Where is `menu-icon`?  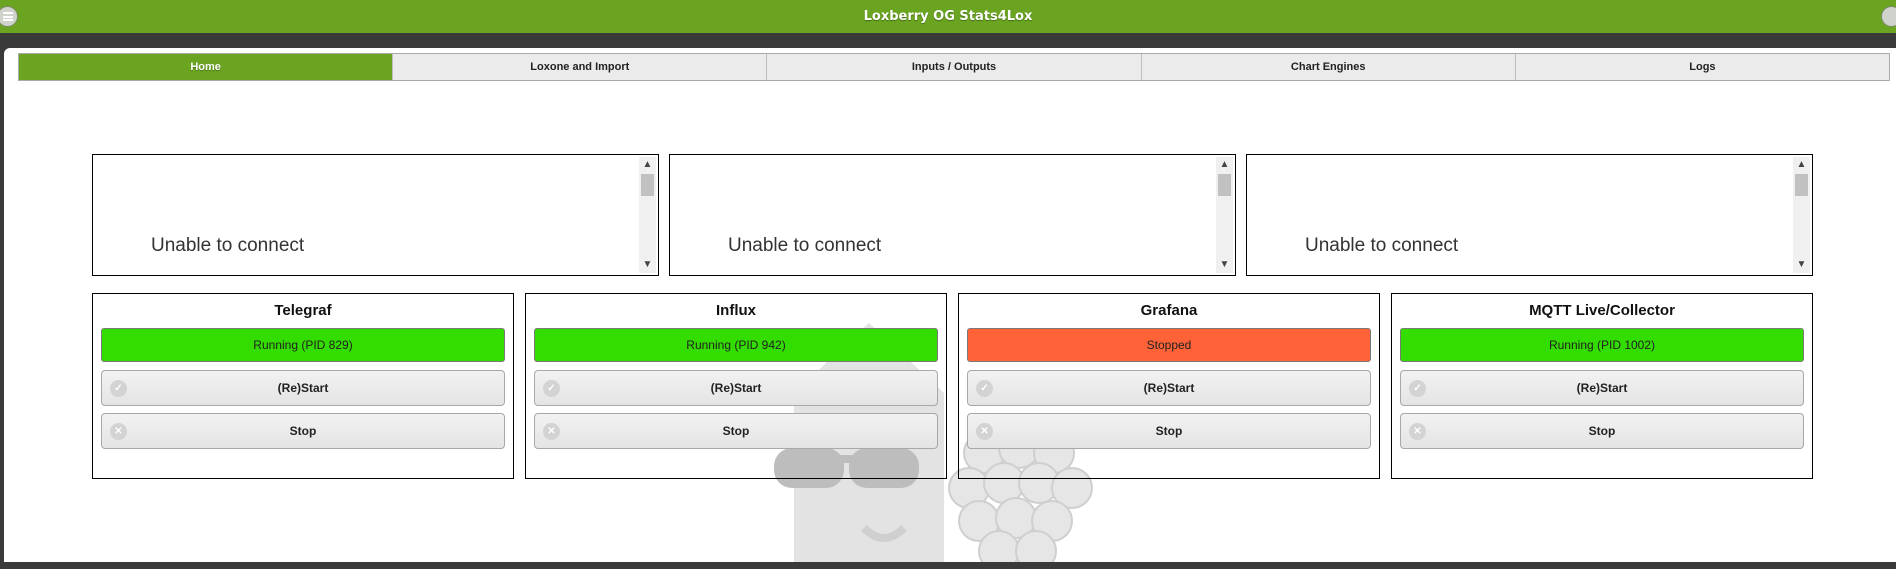
menu-icon is located at coordinates (8, 16).